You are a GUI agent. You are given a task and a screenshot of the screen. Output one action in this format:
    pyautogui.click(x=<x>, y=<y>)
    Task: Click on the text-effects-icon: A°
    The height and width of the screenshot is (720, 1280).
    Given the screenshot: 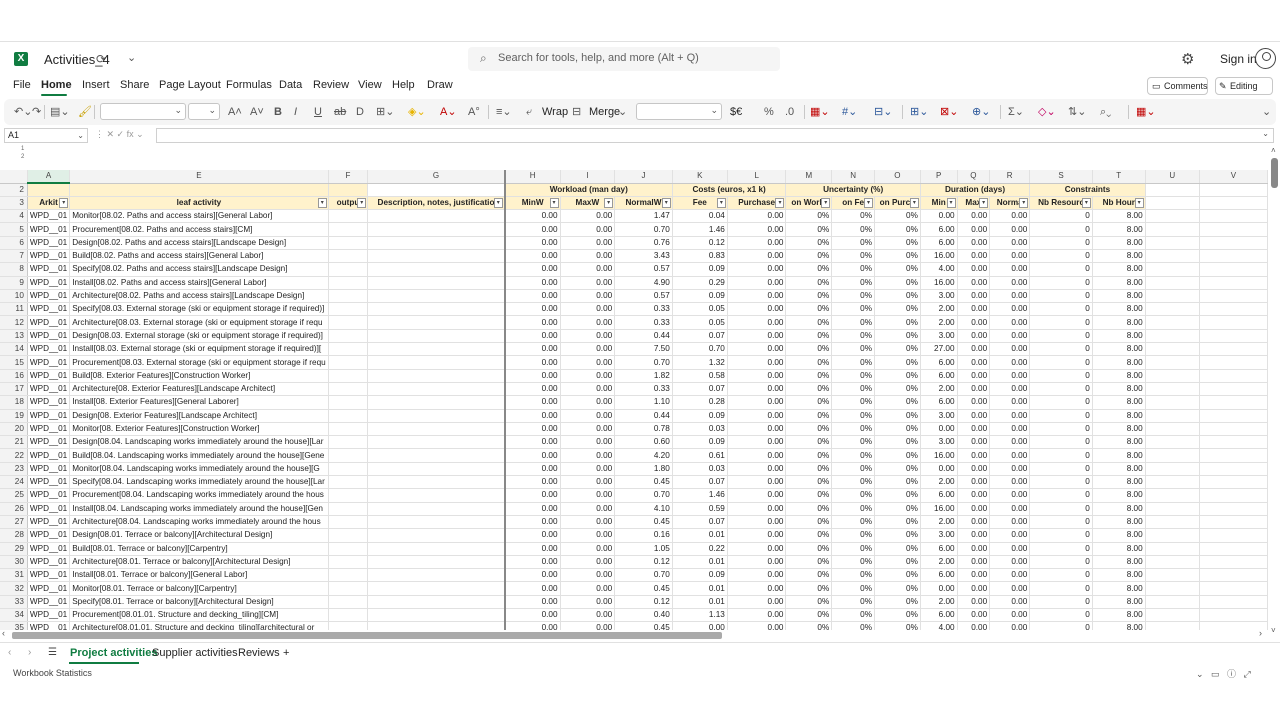 What is the action you would take?
    pyautogui.click(x=474, y=112)
    